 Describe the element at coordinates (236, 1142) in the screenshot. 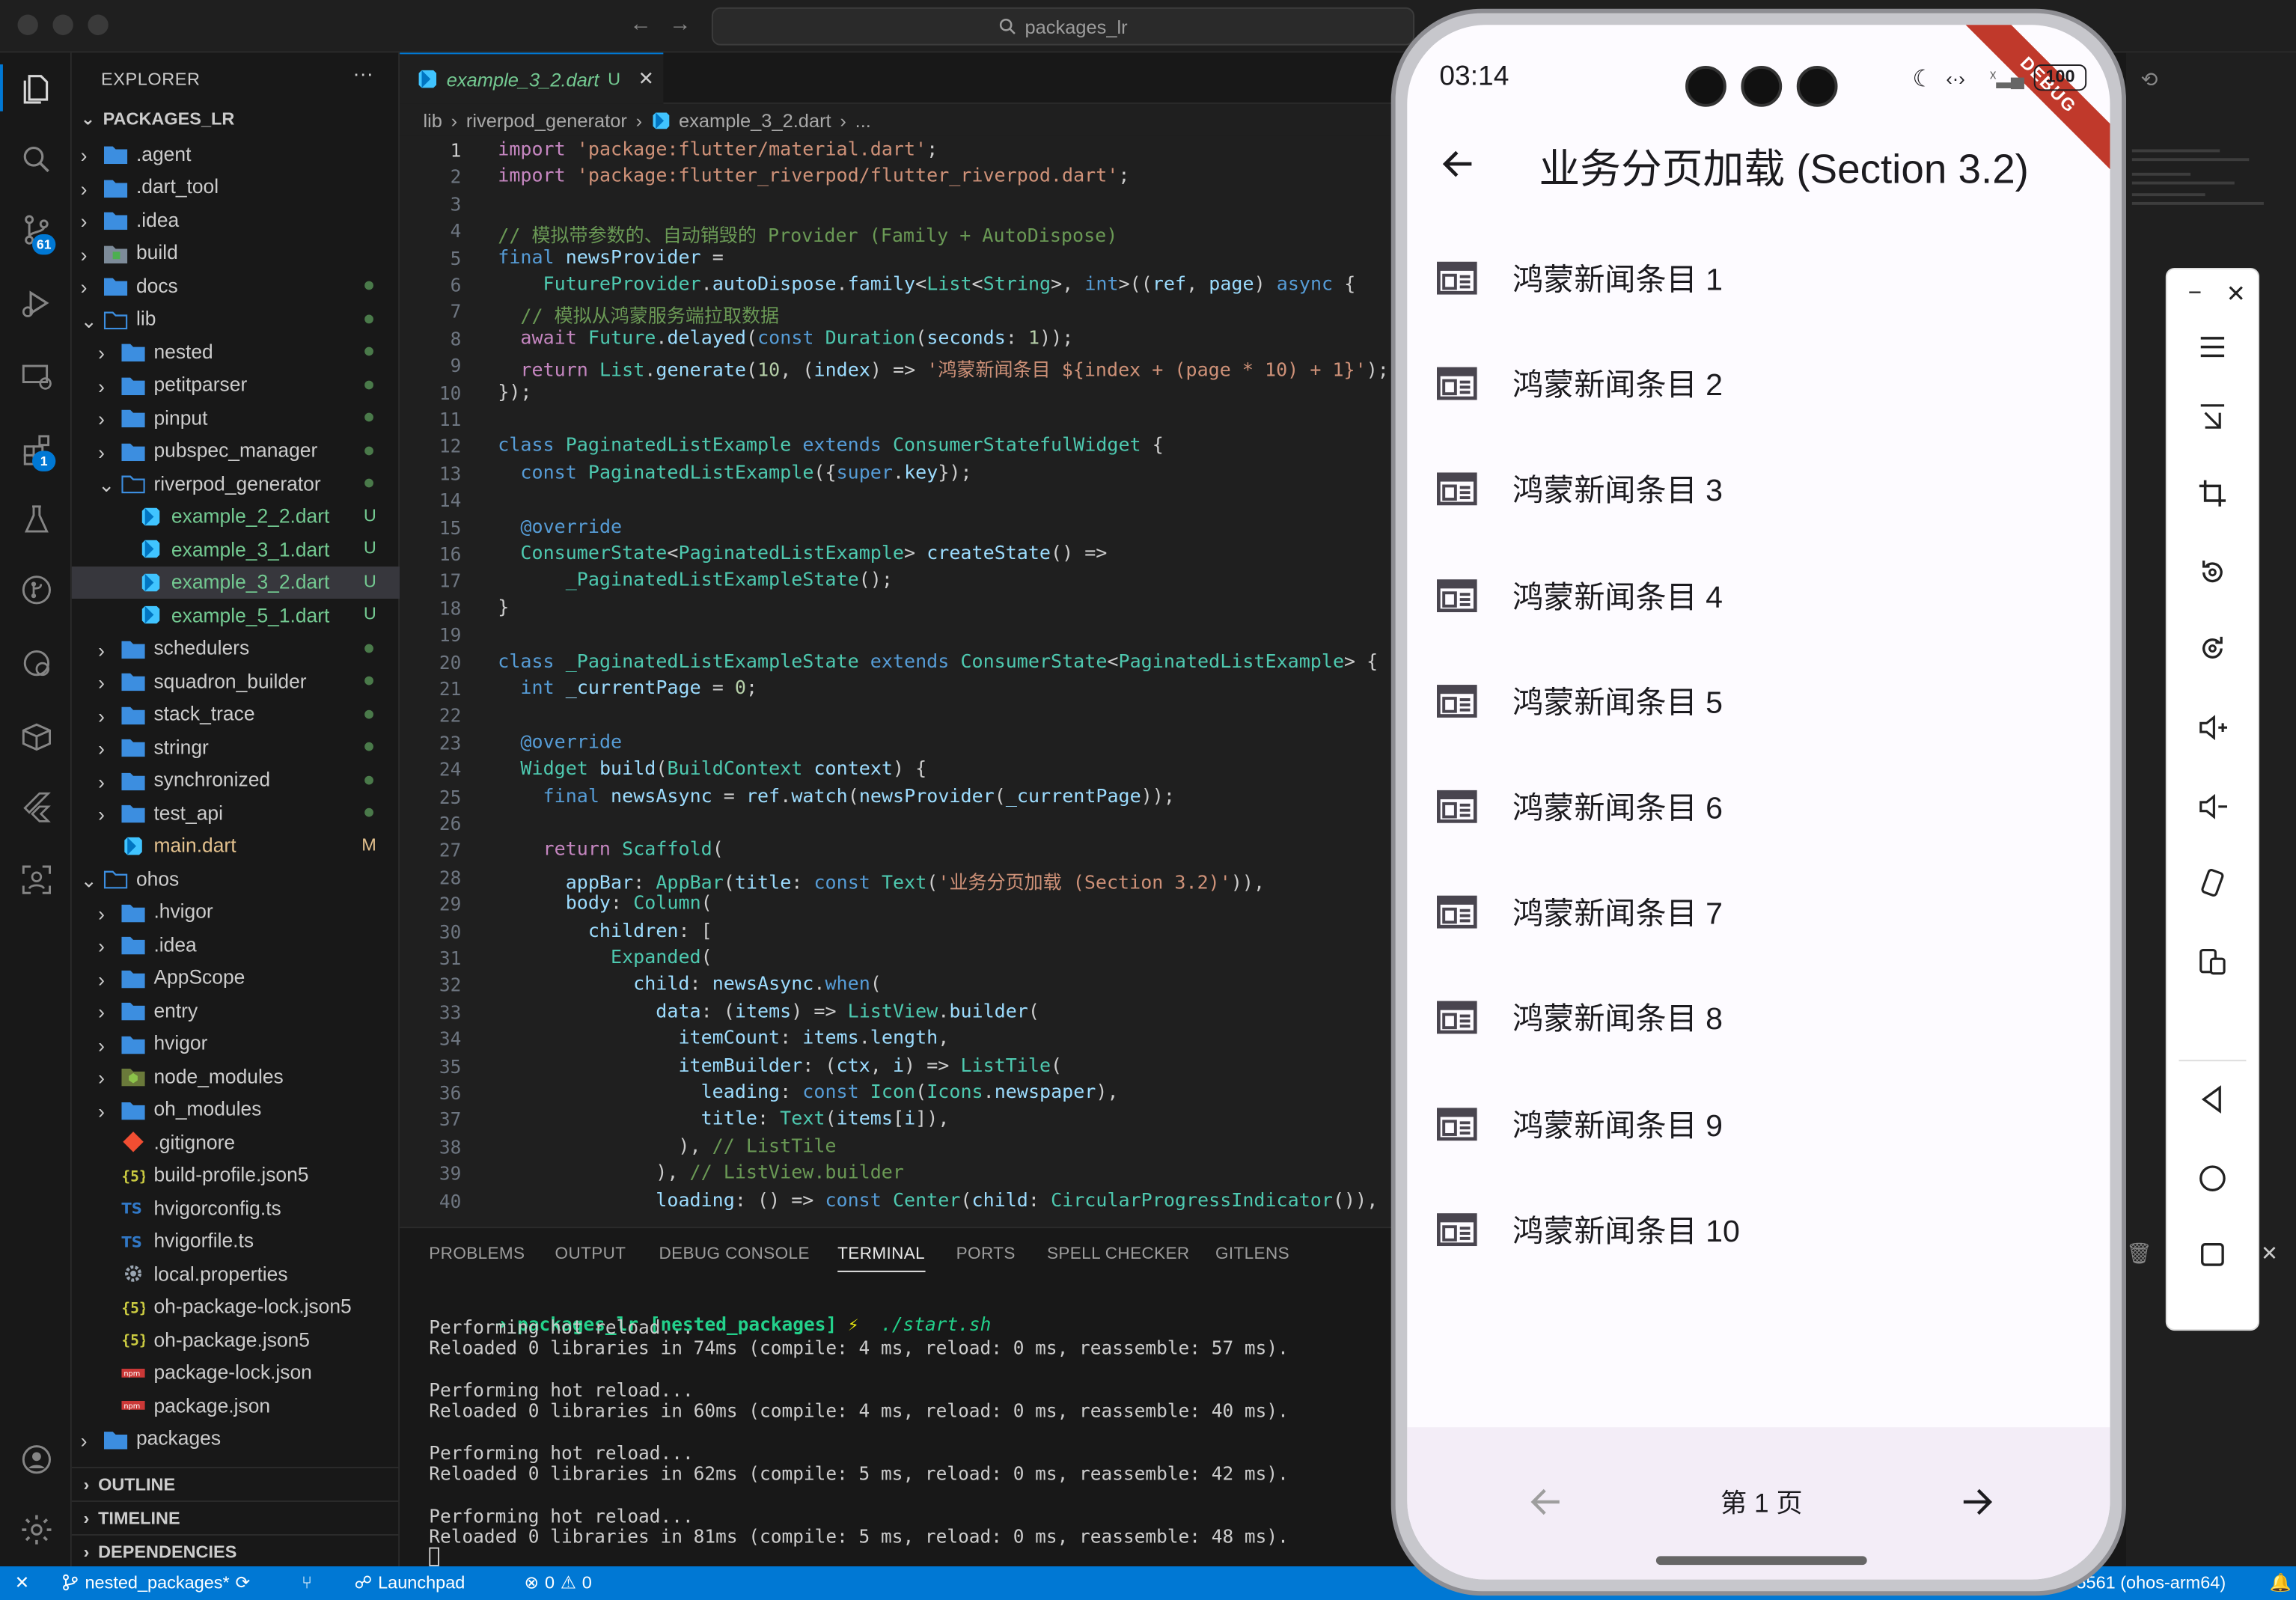

I see `file-item: .gitignore` at that location.